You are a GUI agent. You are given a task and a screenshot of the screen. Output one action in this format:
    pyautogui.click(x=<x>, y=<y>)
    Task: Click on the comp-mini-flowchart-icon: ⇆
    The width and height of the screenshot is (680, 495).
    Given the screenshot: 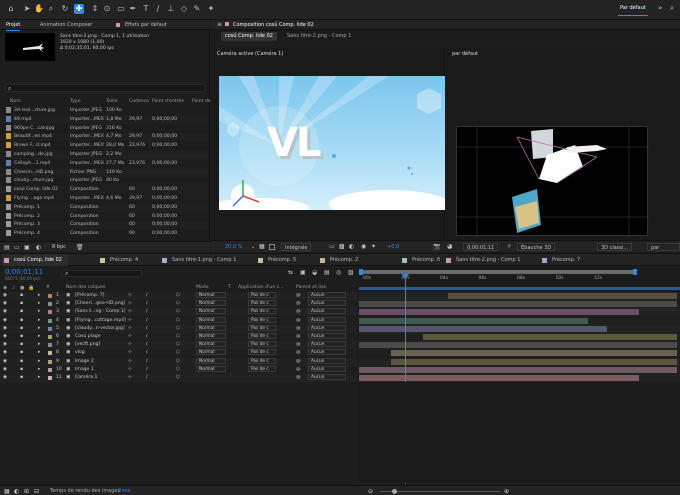 What is the action you would take?
    pyautogui.click(x=290, y=272)
    